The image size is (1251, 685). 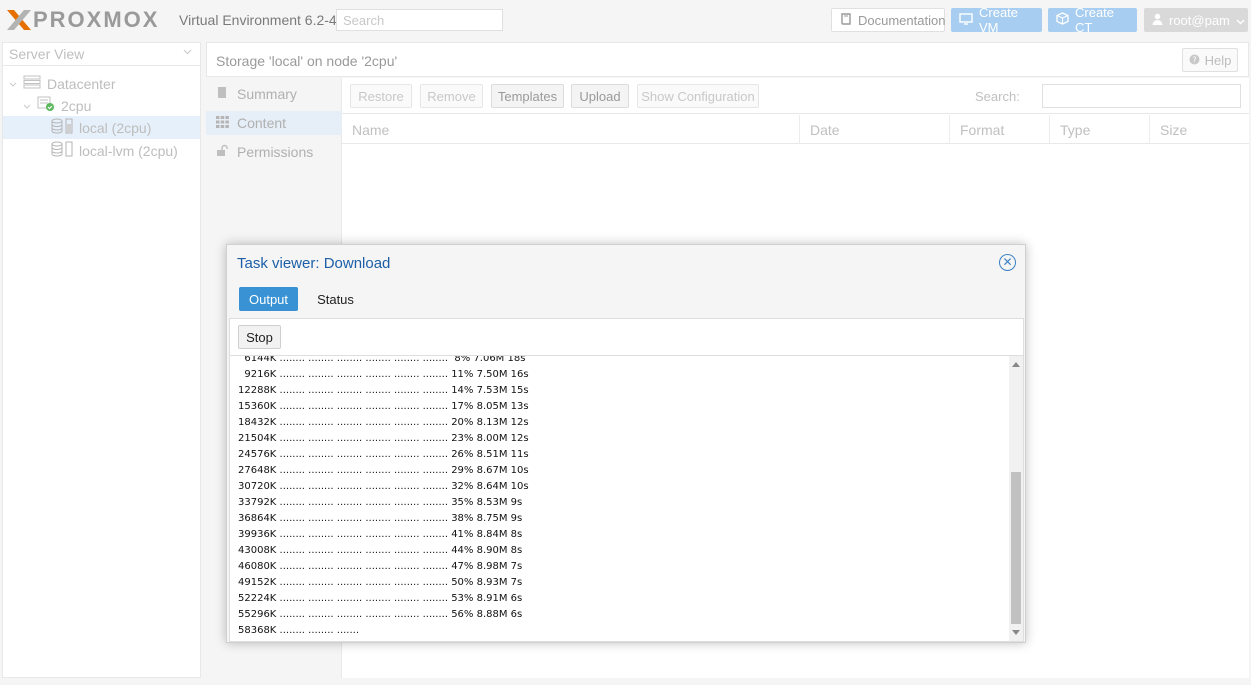 What do you see at coordinates (451, 96) in the screenshot?
I see `remove-button: Remove` at bounding box center [451, 96].